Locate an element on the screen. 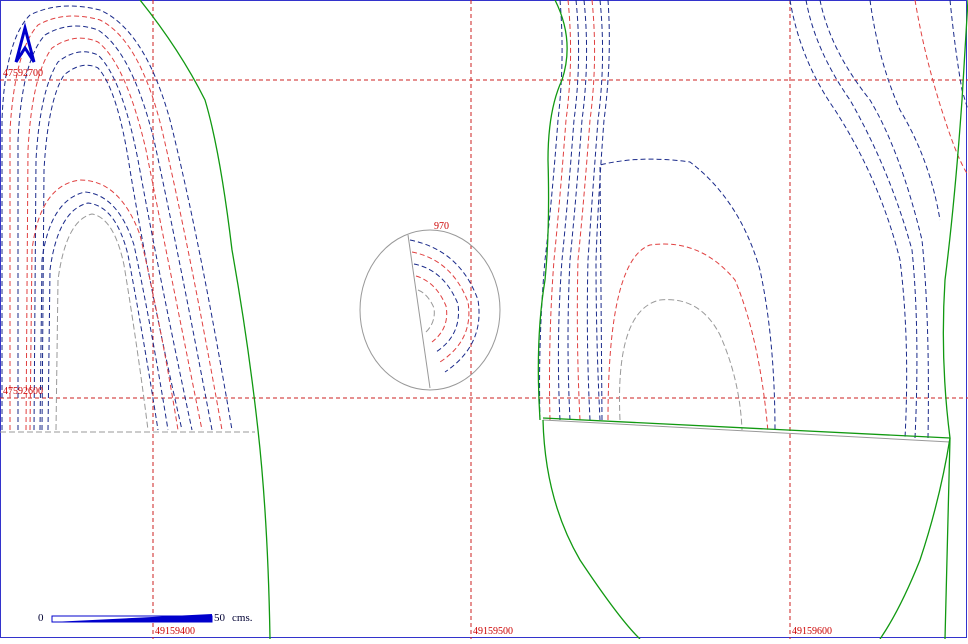 The width and height of the screenshot is (968, 644). easting-label-3: 49159600 is located at coordinates (812, 631).